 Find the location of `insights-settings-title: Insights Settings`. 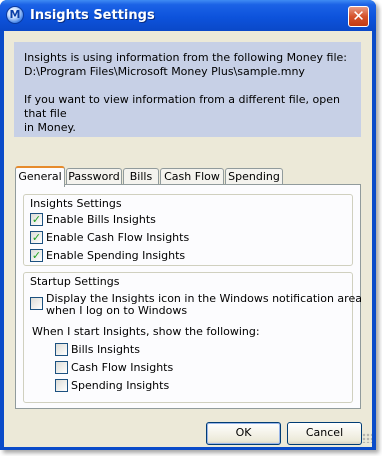

insights-settings-title: Insights Settings is located at coordinates (76, 203).